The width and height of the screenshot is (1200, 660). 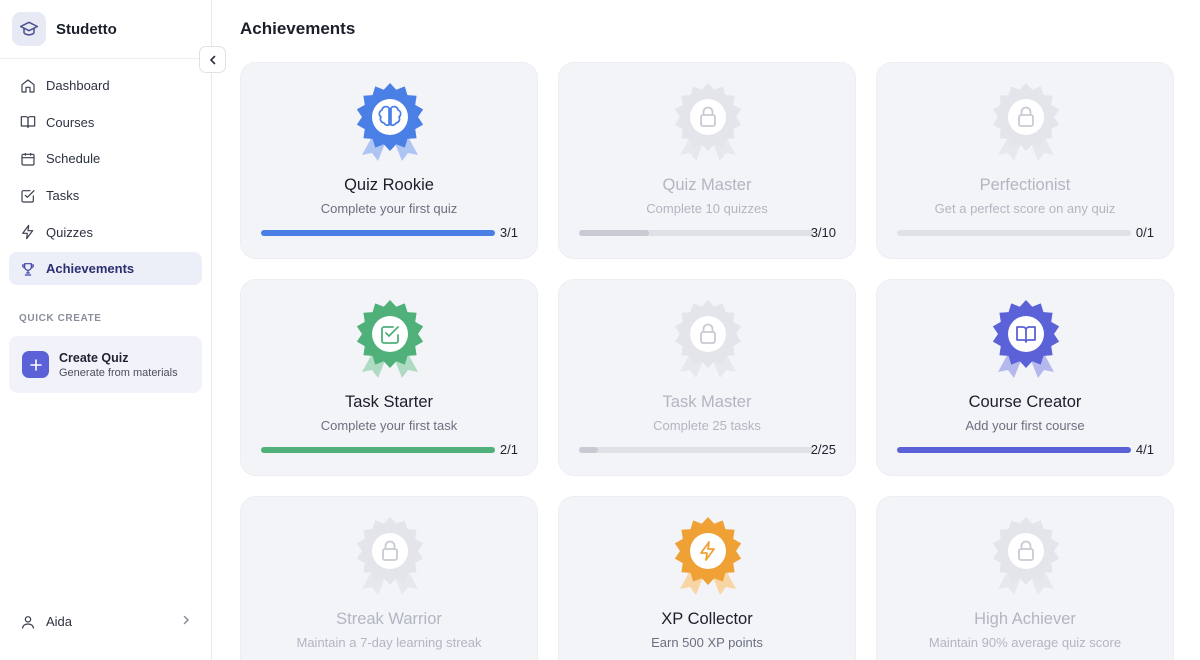 I want to click on create-quiz-label: Create Quiz, so click(x=94, y=357).